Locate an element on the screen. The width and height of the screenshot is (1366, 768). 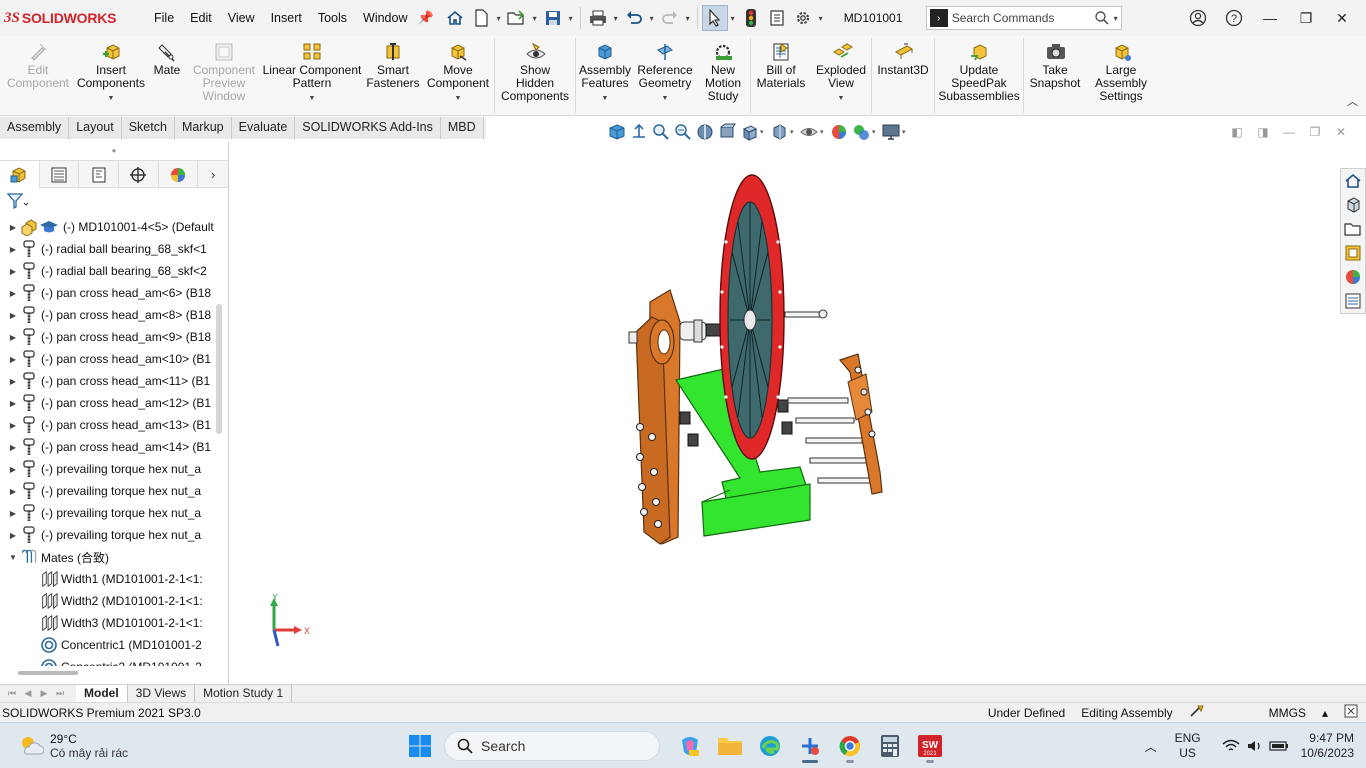
restore-button: ❐ is located at coordinates (1306, 18).